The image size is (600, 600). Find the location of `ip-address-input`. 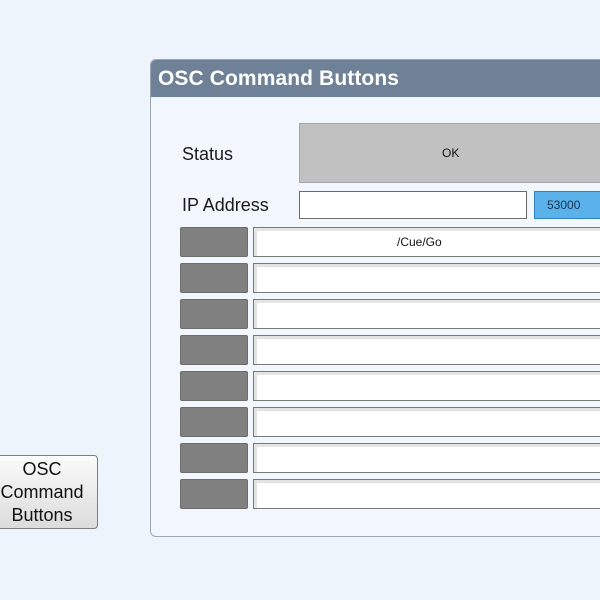

ip-address-input is located at coordinates (413, 205).